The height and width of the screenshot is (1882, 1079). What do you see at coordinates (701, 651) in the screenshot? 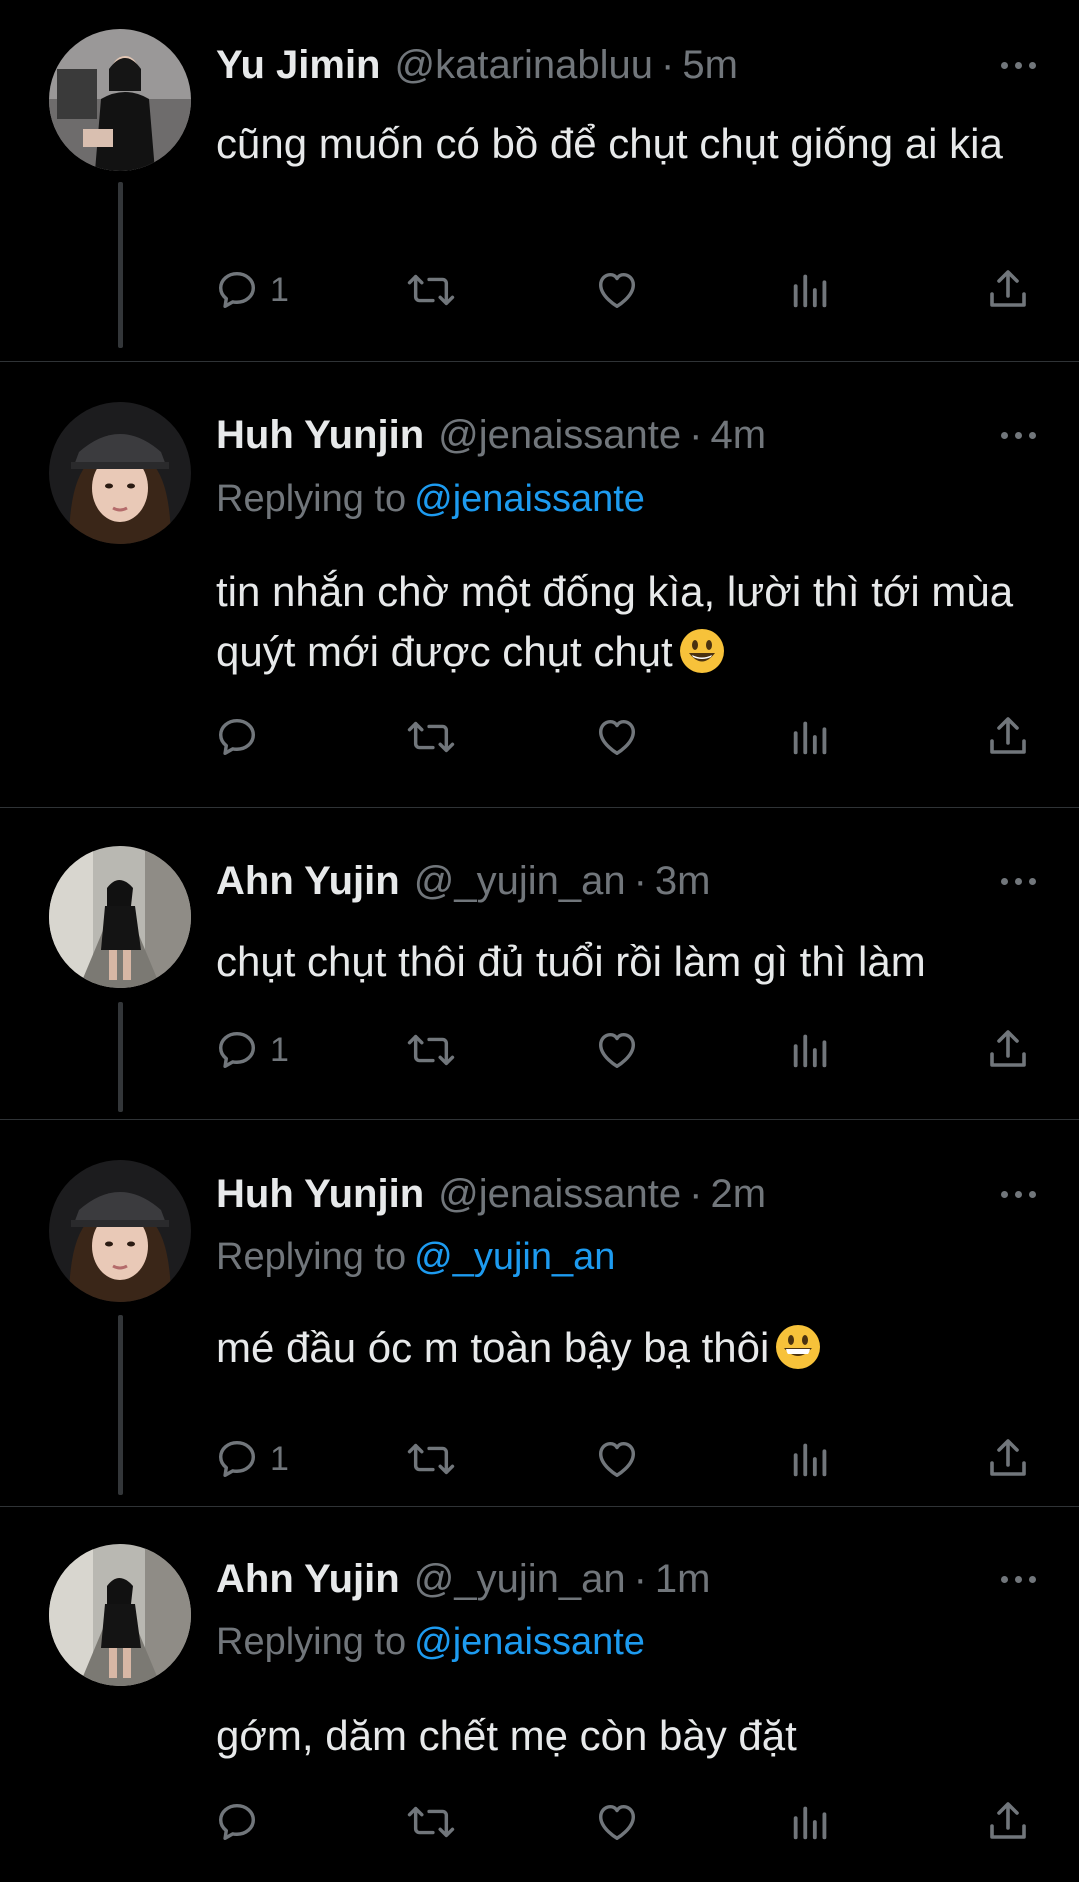
I see `smiling-face-emoji` at bounding box center [701, 651].